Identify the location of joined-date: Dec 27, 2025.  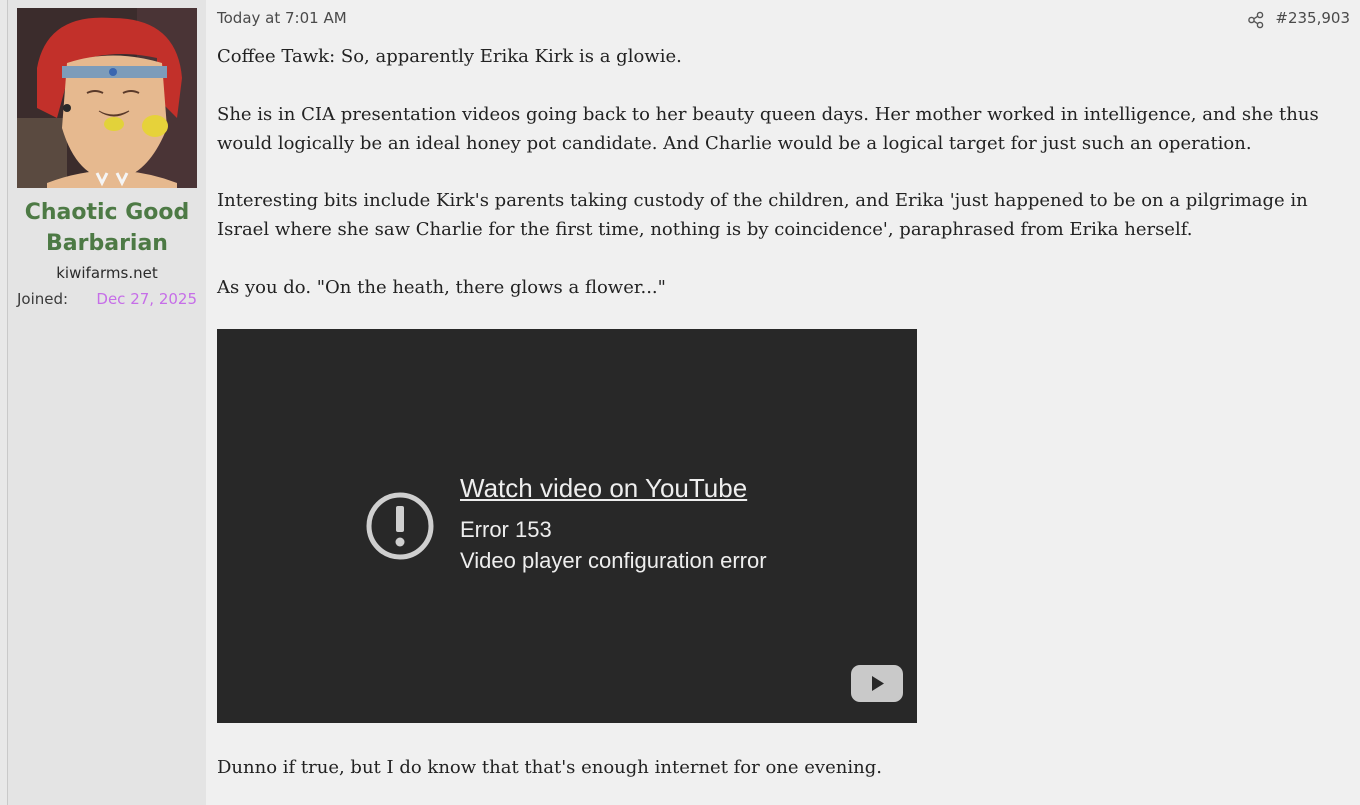
(146, 299).